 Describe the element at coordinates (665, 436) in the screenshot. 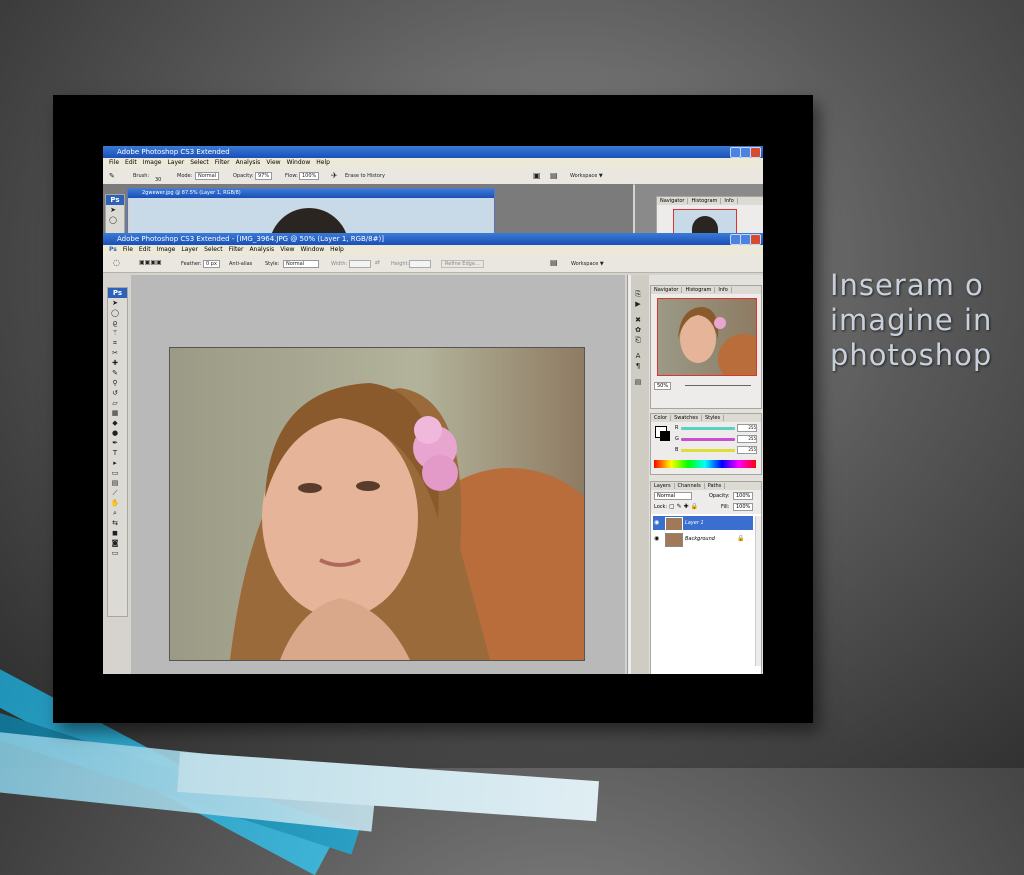

I see `background-color-swatch` at that location.